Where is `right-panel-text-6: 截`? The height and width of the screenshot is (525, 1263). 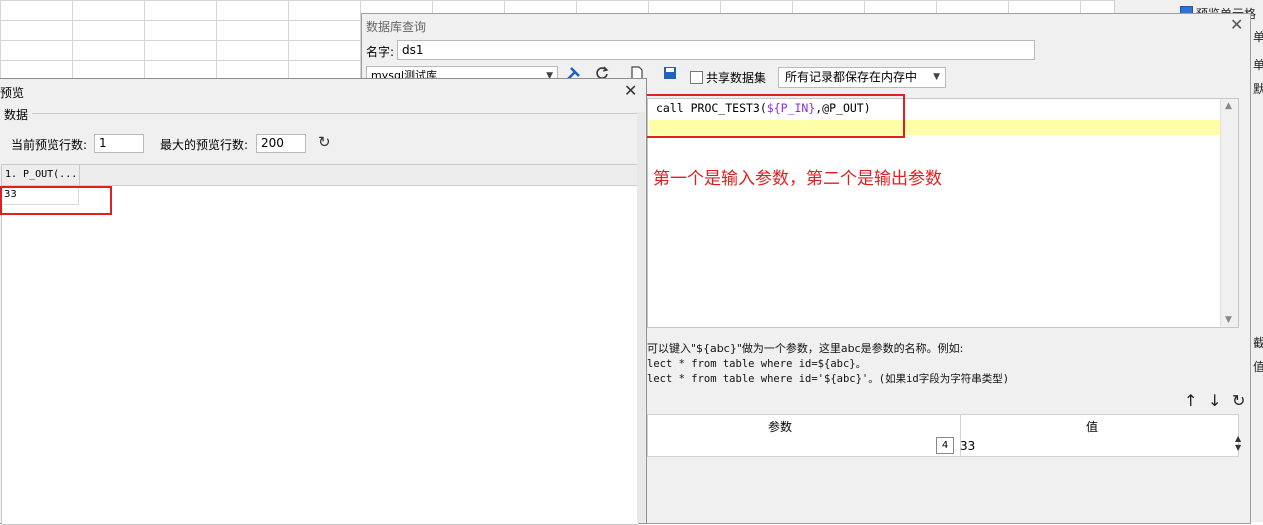
right-panel-text-6: 截 is located at coordinates (1258, 343).